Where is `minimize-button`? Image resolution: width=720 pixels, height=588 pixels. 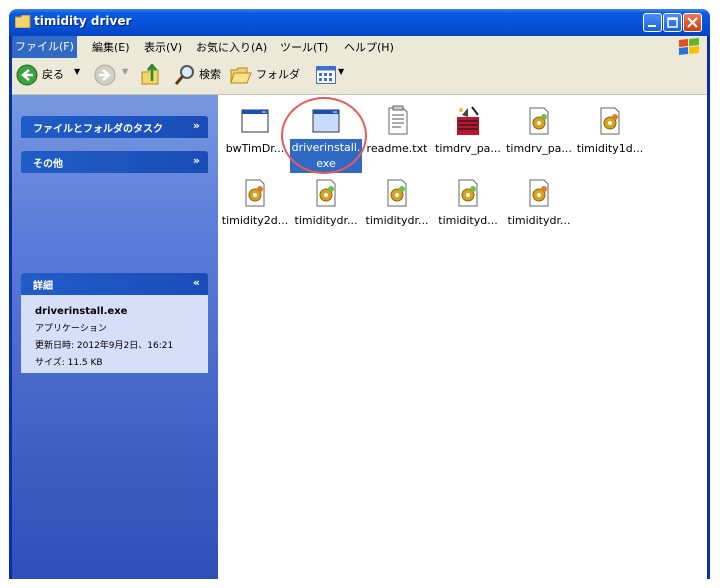 minimize-button is located at coordinates (652, 22).